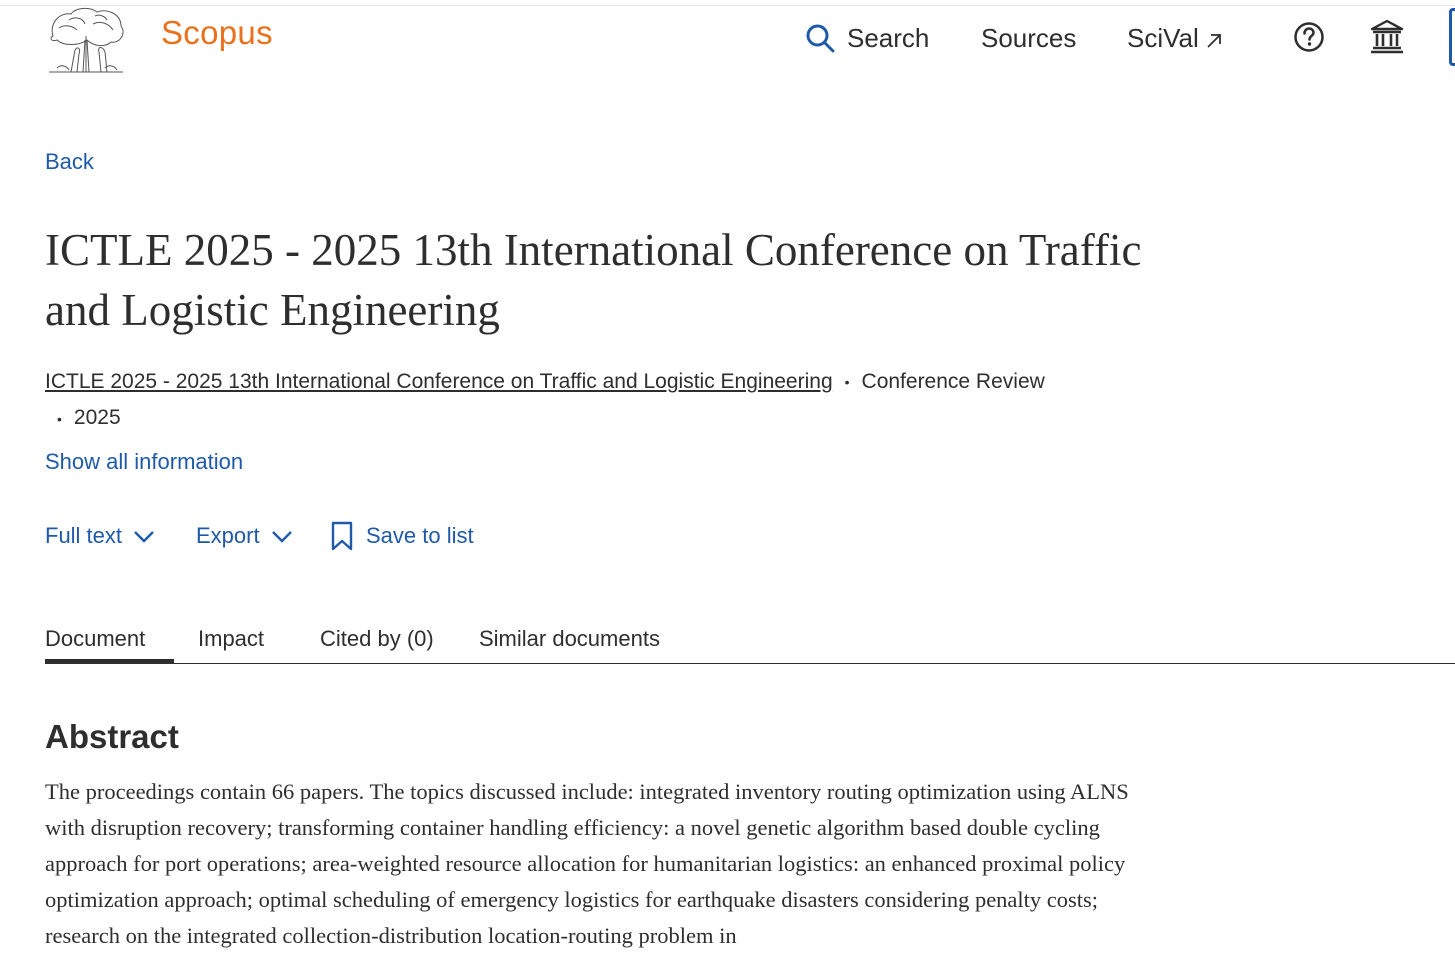 This screenshot has width=1455, height=957. Describe the element at coordinates (377, 645) in the screenshot. I see `tab-cited-by: Cited by (0)` at that location.